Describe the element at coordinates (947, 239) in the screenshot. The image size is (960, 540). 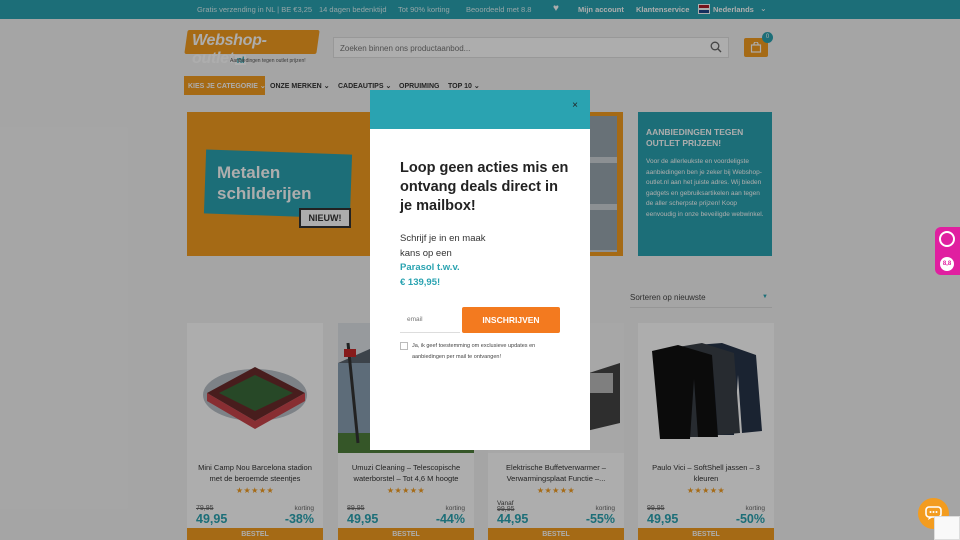
I see `review-icon` at that location.